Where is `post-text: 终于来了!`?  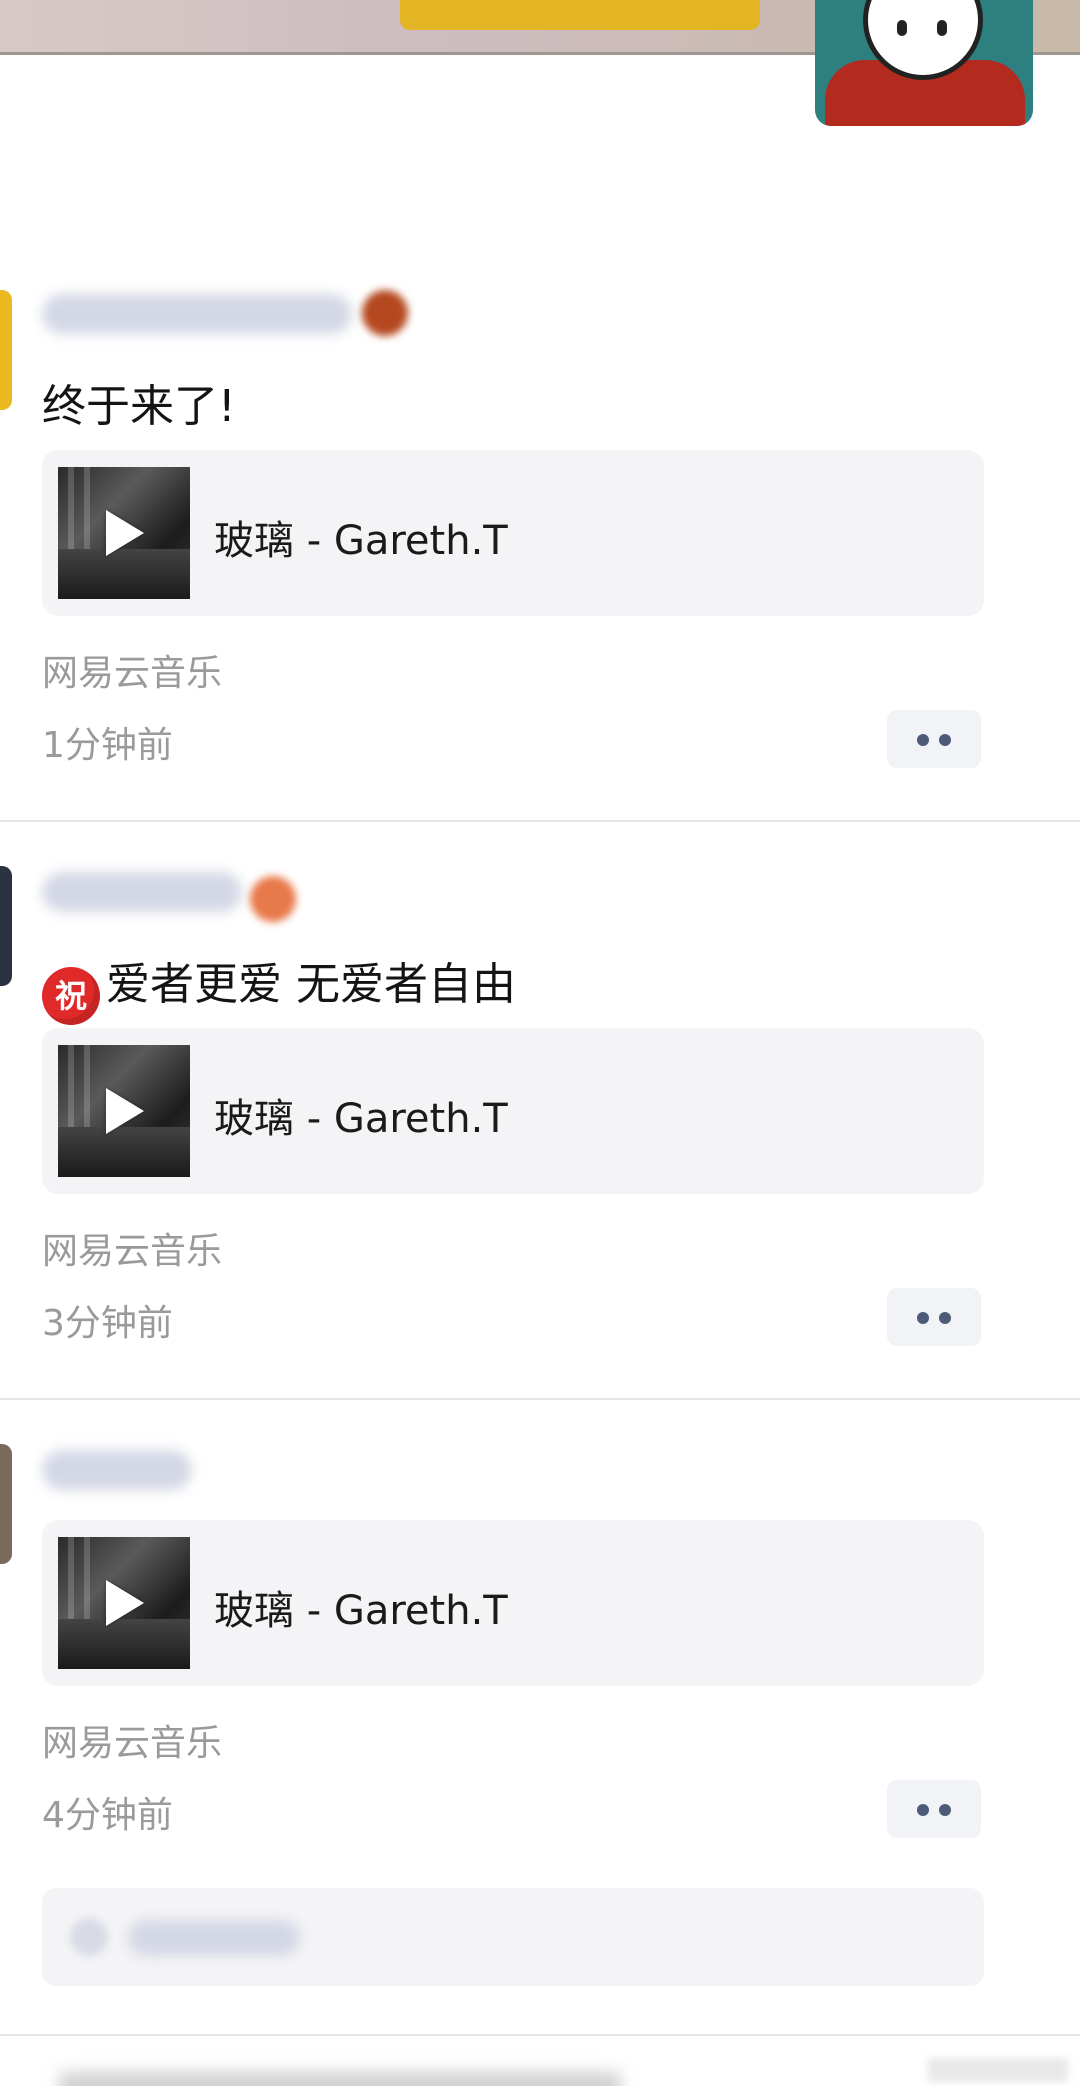 post-text: 终于来了! is located at coordinates (139, 406).